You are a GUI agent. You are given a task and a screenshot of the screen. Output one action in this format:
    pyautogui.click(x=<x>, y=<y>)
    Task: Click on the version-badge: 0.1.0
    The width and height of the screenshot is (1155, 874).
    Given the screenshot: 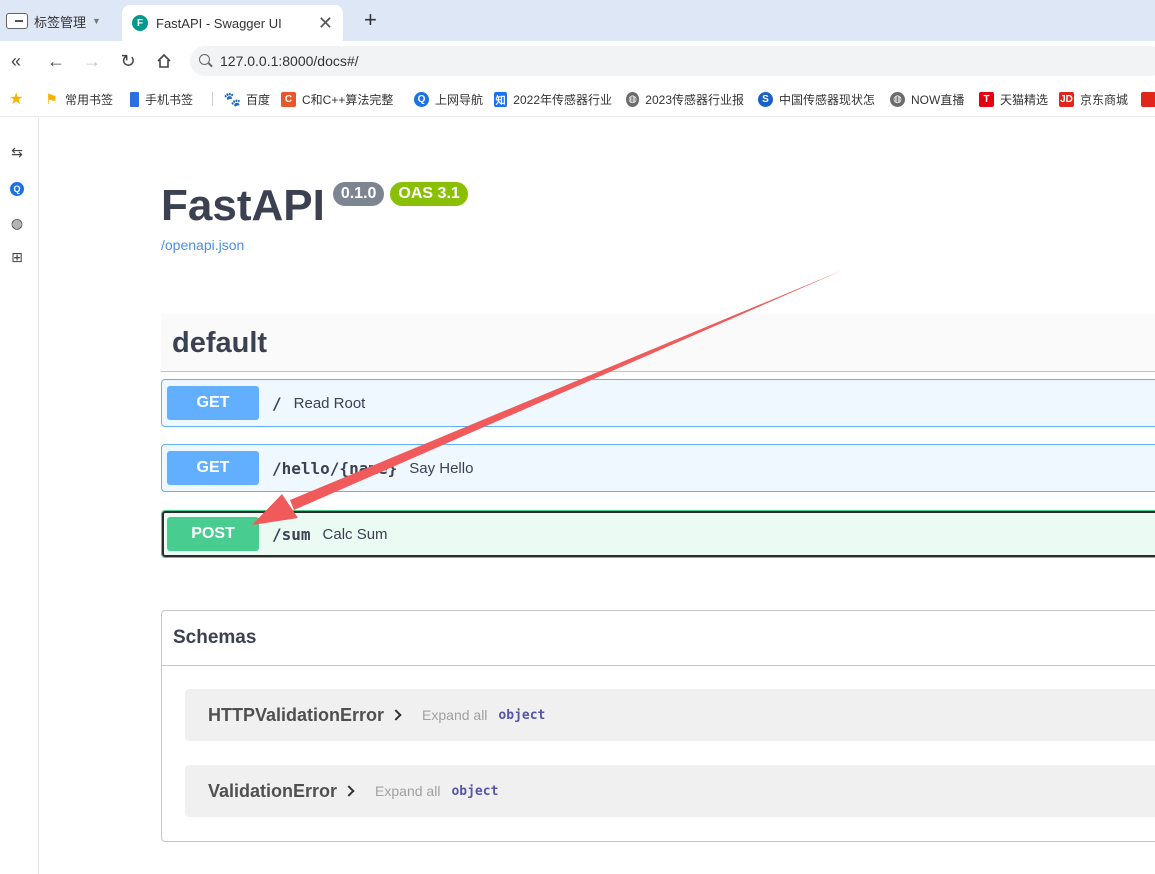 What is the action you would take?
    pyautogui.click(x=358, y=194)
    